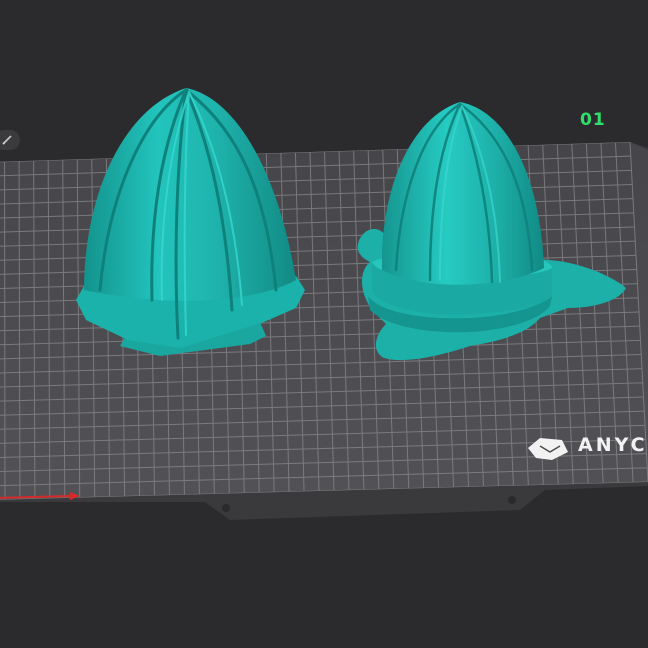 Image resolution: width=648 pixels, height=648 pixels. Describe the element at coordinates (190, 222) in the screenshot. I see `citrus-reamer-cone-ribbed` at that location.